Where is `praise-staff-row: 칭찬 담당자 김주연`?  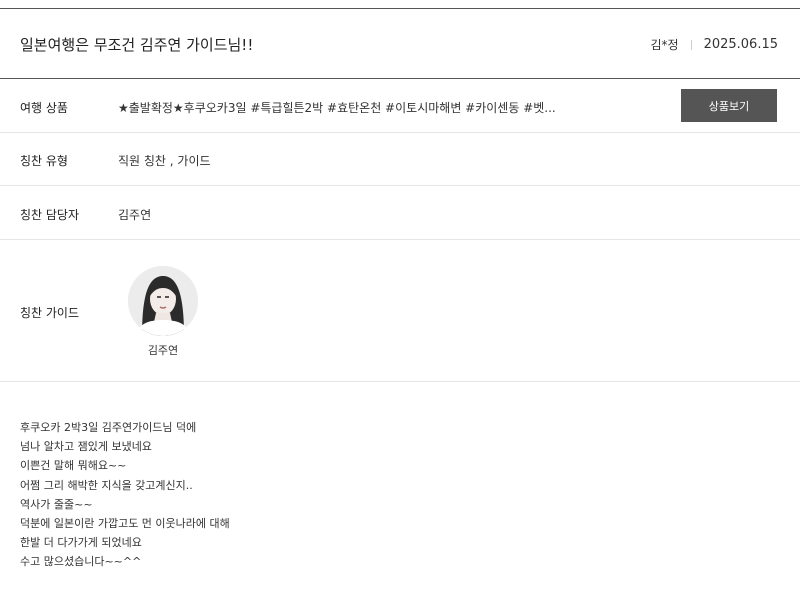 praise-staff-row: 칭찬 담당자 김주연 is located at coordinates (400, 213).